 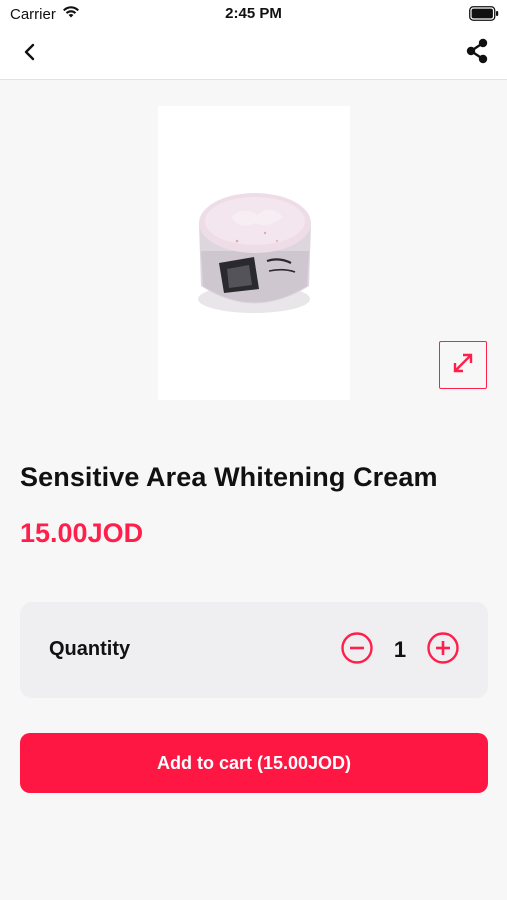 I want to click on quantity-card: Quantity 1, so click(x=254, y=650).